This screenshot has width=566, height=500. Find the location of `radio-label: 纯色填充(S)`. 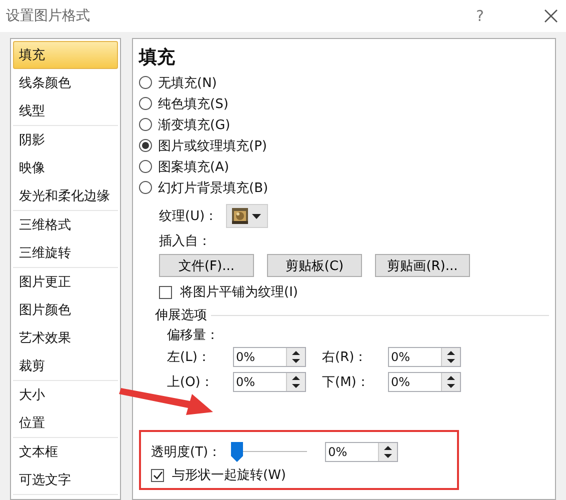

radio-label: 纯色填充(S) is located at coordinates (193, 103).